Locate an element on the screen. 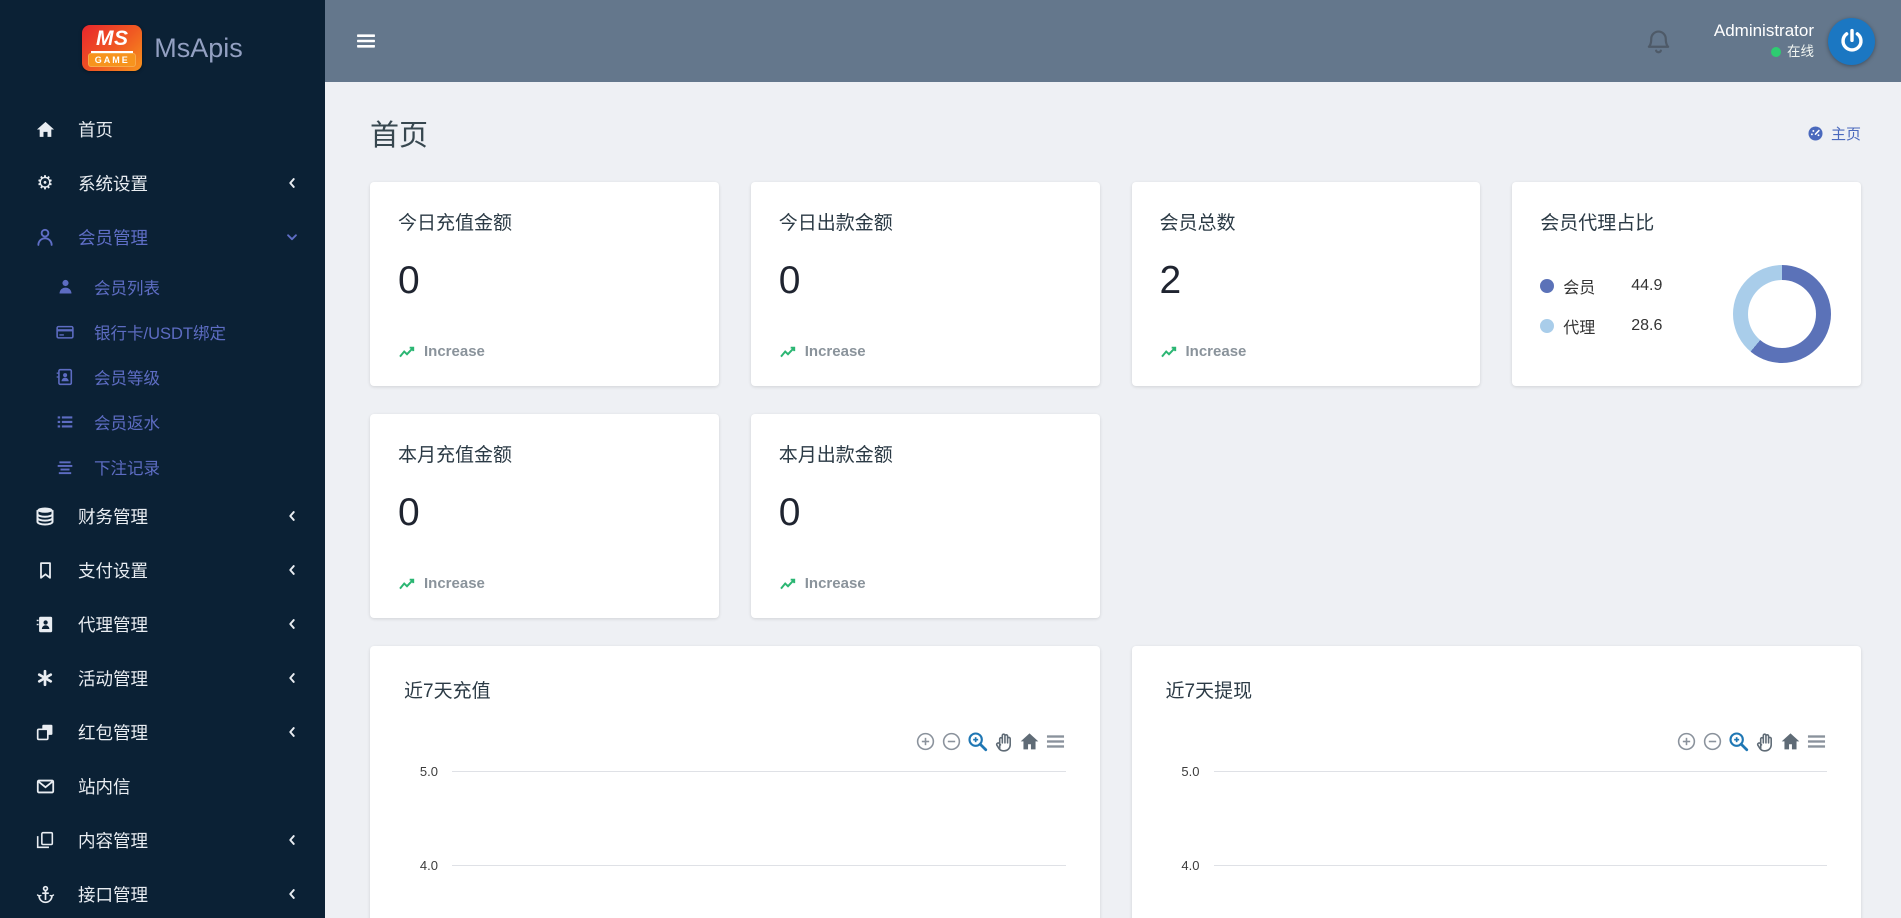  member-agent-ratio-card: 会员代理占比 会员 44.9 代理 28.6 is located at coordinates (1686, 284).